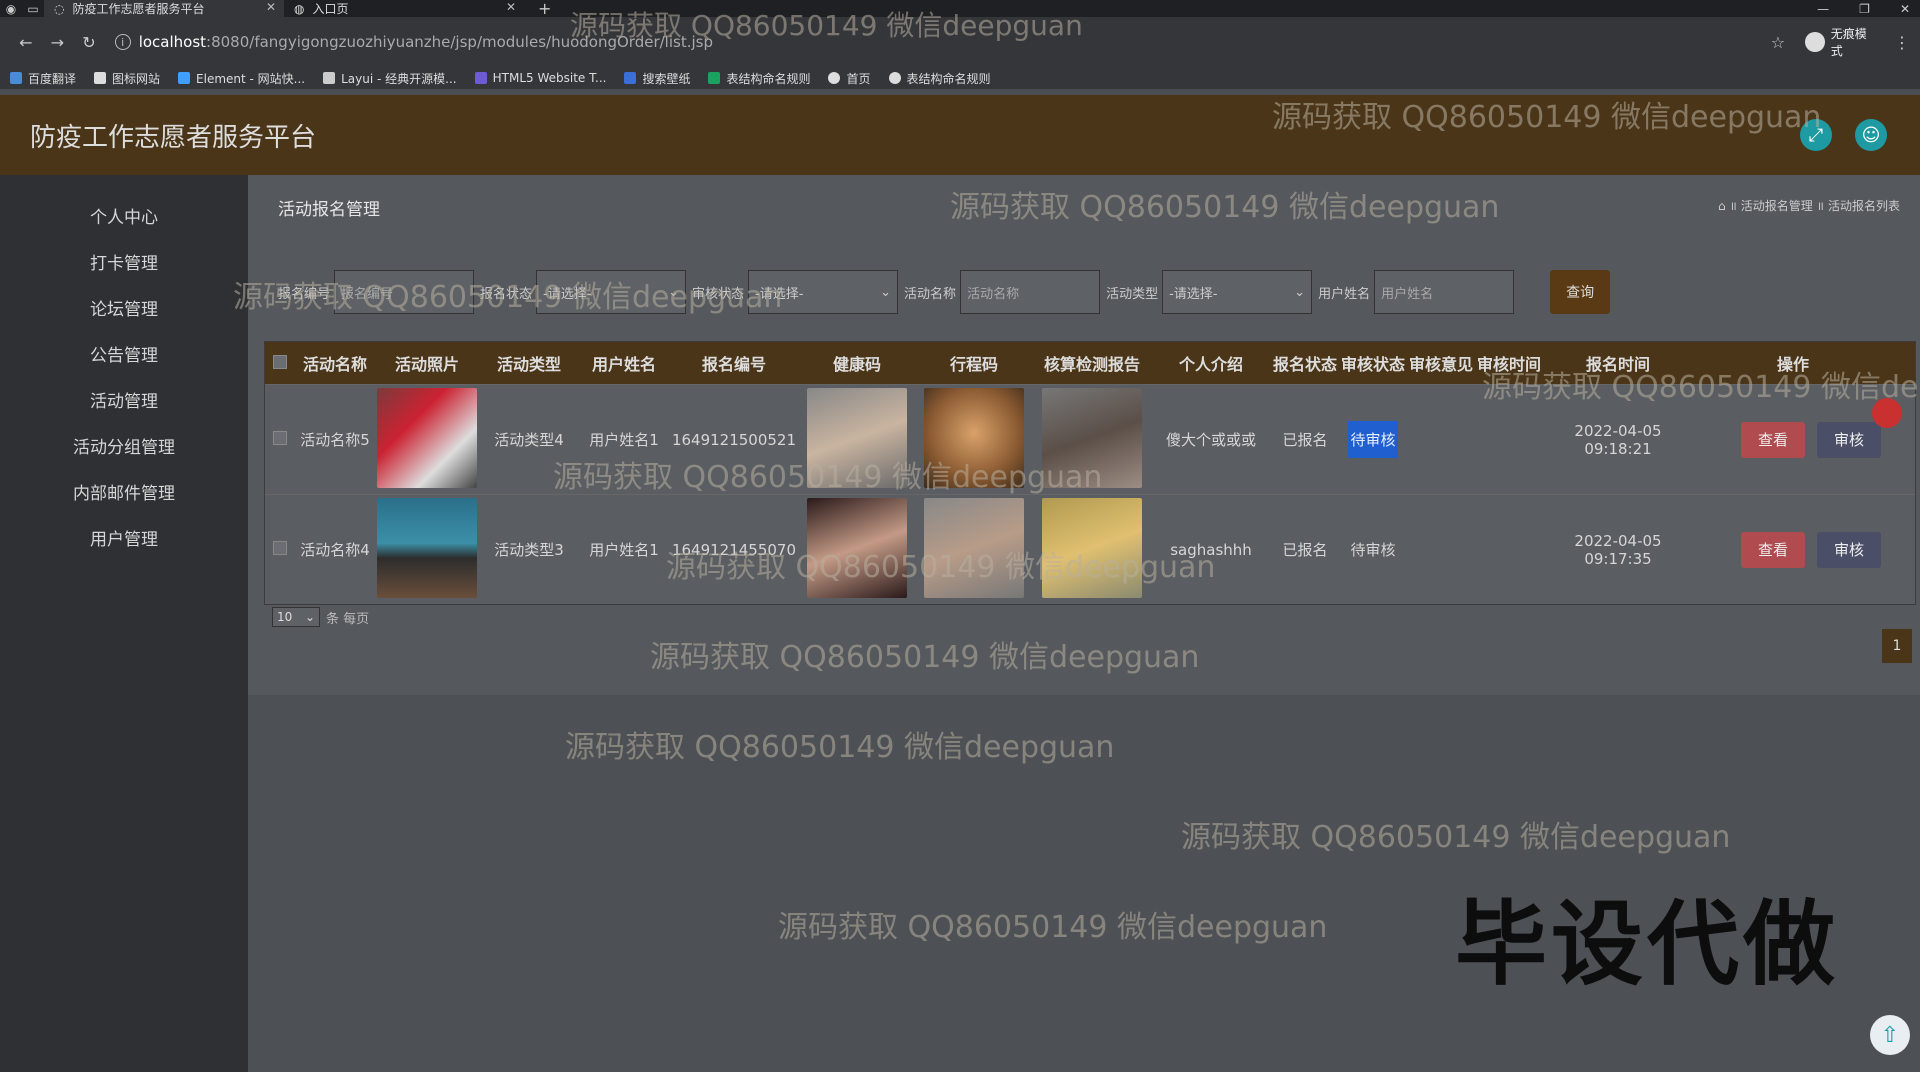 Image resolution: width=1920 pixels, height=1072 pixels. Describe the element at coordinates (330, 9) in the screenshot. I see `tab-title: 入口页` at that location.